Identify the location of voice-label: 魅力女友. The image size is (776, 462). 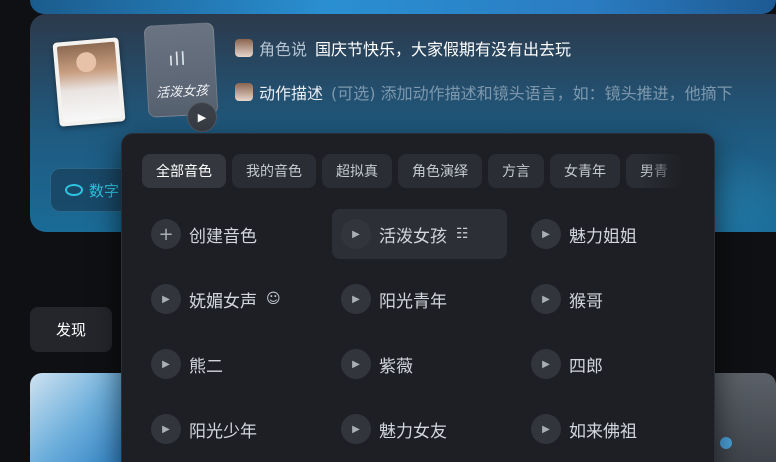
(413, 431).